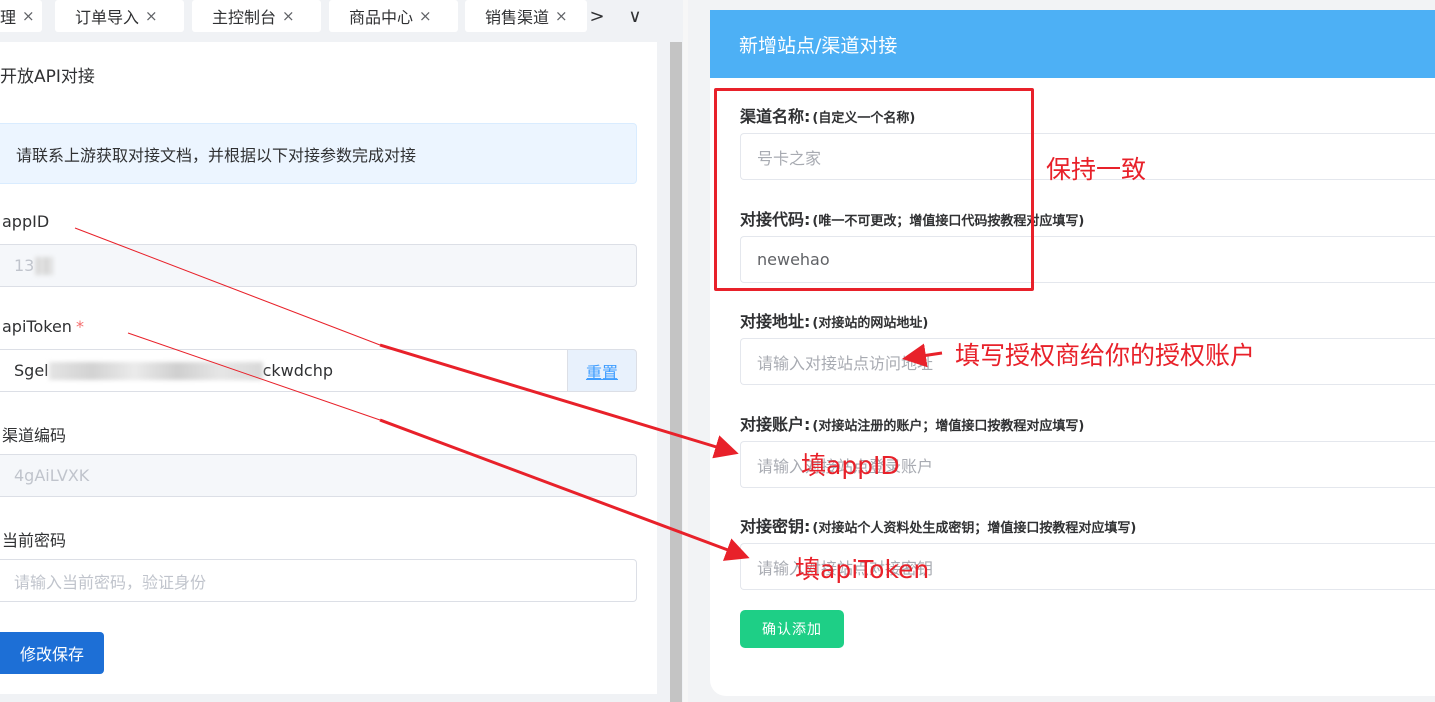  What do you see at coordinates (34, 540) in the screenshot?
I see `password-label: 当前密码` at bounding box center [34, 540].